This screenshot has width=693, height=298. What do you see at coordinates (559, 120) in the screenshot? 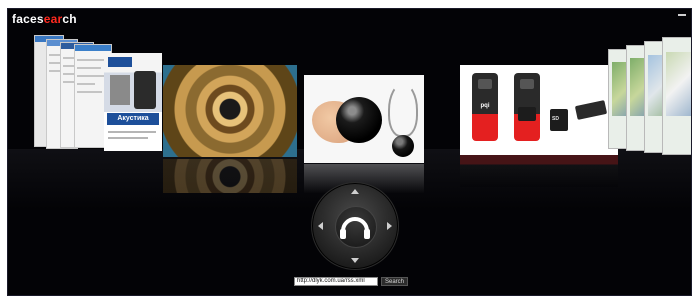
I see `sd-card: SD` at bounding box center [559, 120].